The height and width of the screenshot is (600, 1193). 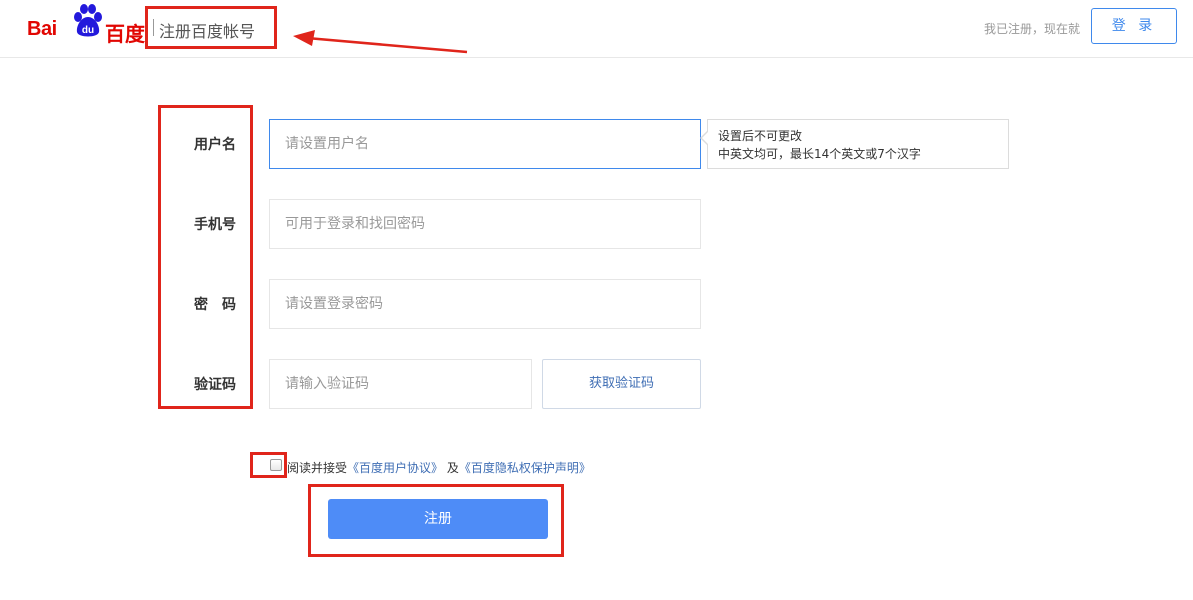 I want to click on header: Bai du 百度 注册百度帐号 我已注册，现在就 登 录, so click(x=596, y=29).